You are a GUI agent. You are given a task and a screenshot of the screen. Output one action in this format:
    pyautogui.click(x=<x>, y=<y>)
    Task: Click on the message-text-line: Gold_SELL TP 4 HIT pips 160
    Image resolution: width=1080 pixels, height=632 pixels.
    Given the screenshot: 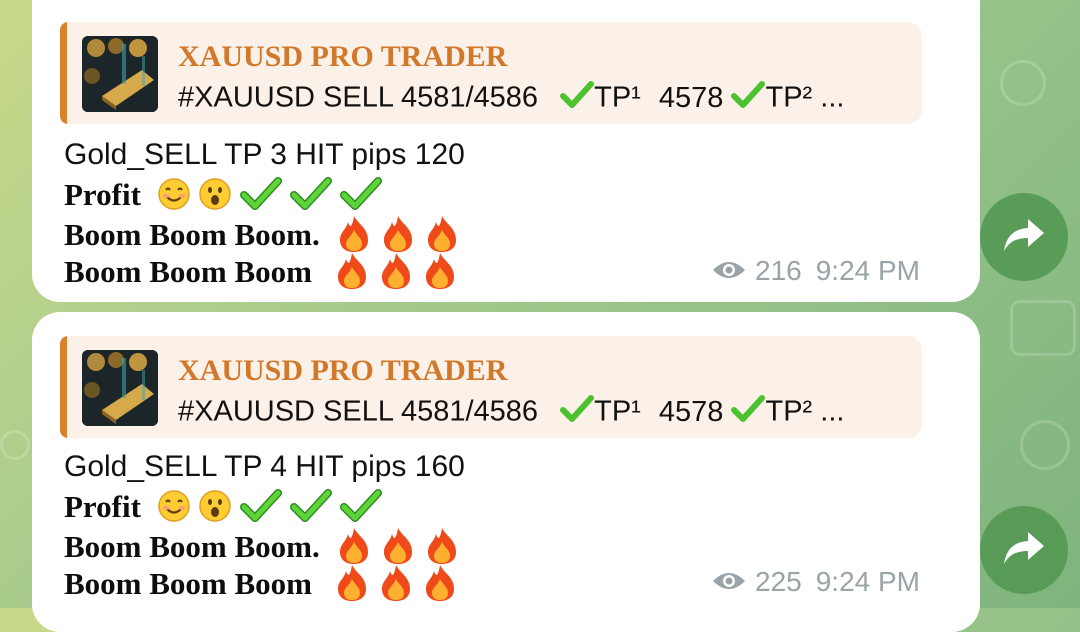 What is the action you would take?
    pyautogui.click(x=264, y=466)
    